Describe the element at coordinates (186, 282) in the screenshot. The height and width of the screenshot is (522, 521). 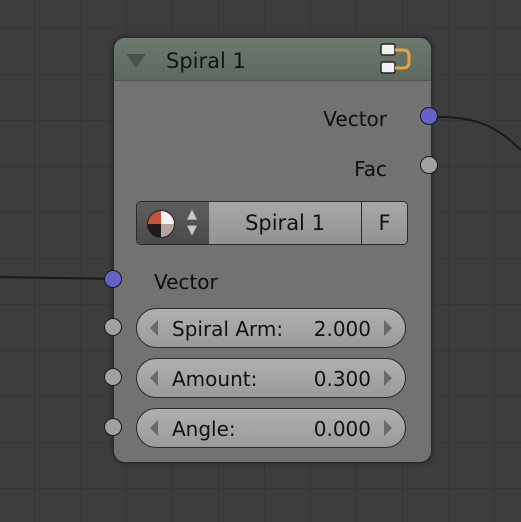
I see `input-vector-label: Vector` at that location.